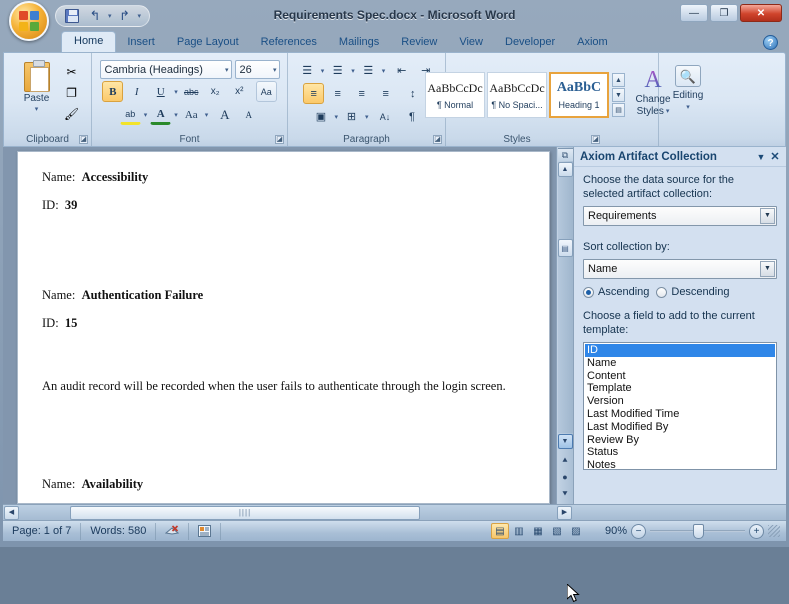 The width and height of the screenshot is (789, 604). Describe the element at coordinates (257, 69) in the screenshot. I see `font-size-combo: 26 ▾` at that location.